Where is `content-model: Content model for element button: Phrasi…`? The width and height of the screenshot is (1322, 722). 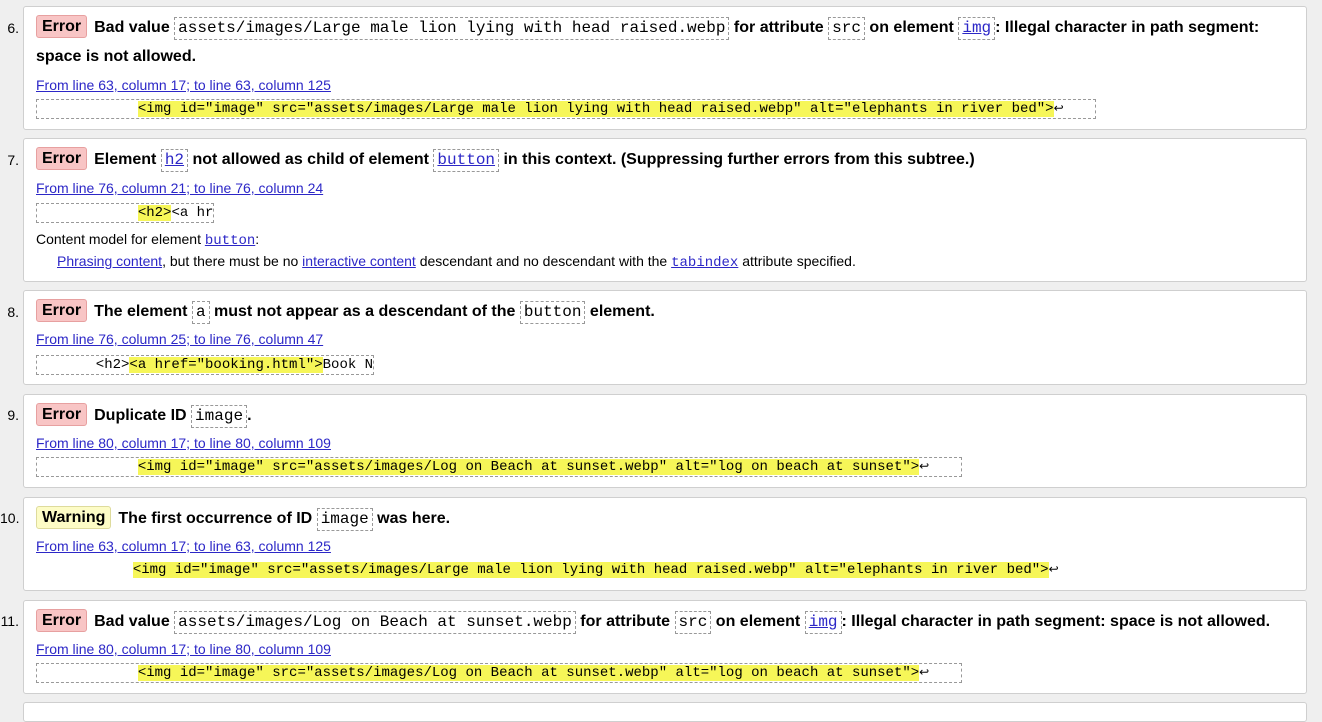 content-model: Content model for element button: Phrasi… is located at coordinates (446, 251).